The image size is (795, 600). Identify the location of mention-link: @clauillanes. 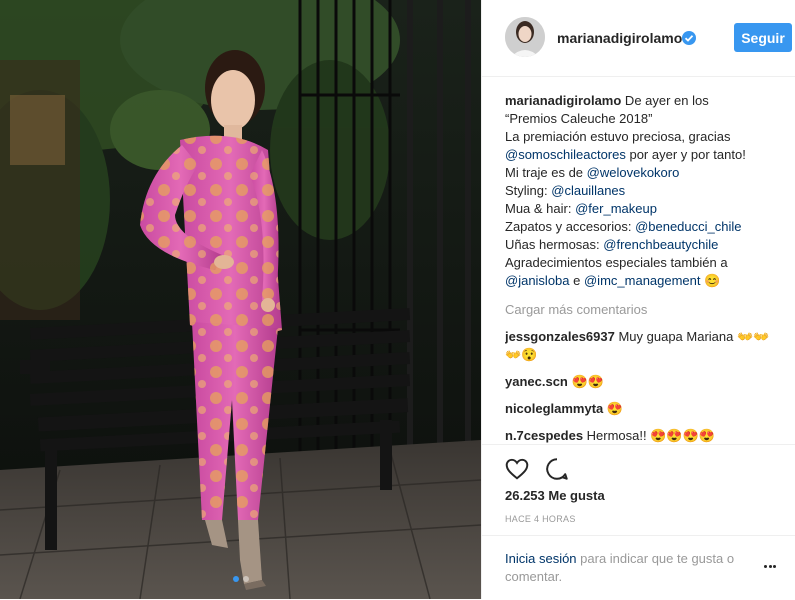
(588, 190).